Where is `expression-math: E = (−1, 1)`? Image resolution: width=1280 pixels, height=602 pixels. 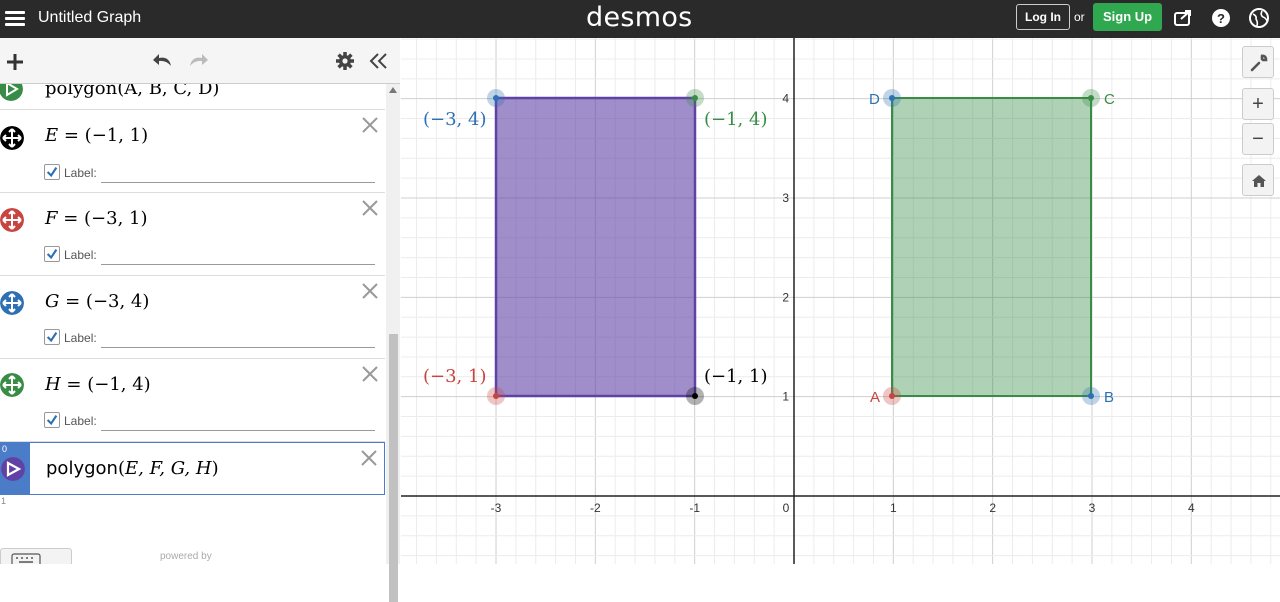 expression-math: E = (−1, 1) is located at coordinates (96, 135).